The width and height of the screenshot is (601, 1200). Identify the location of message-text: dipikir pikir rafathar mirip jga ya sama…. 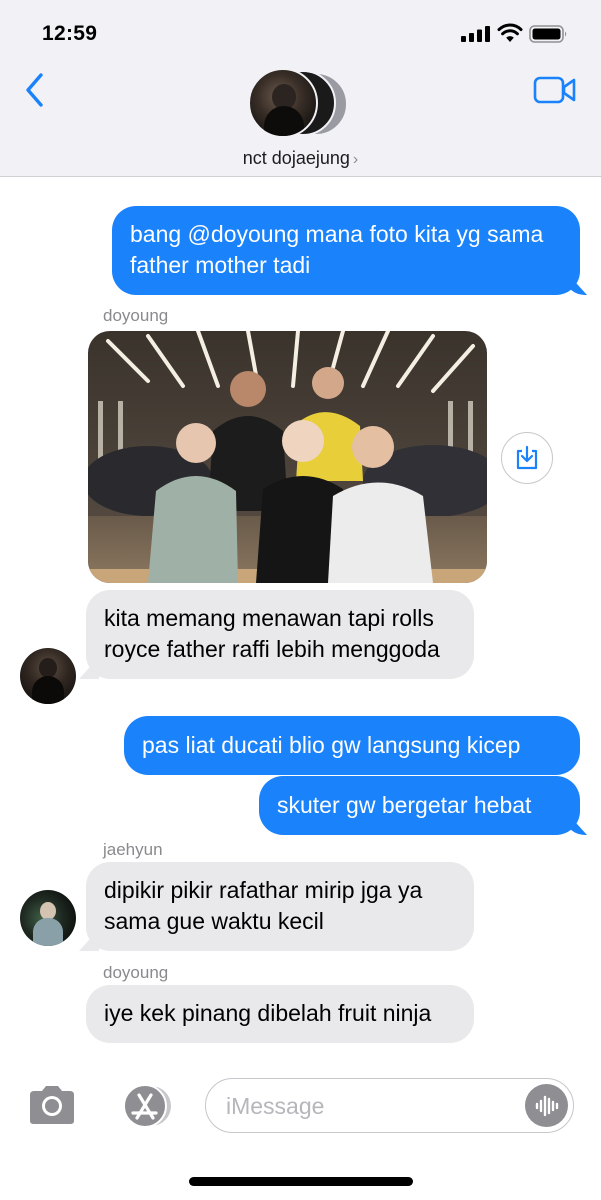
(263, 905).